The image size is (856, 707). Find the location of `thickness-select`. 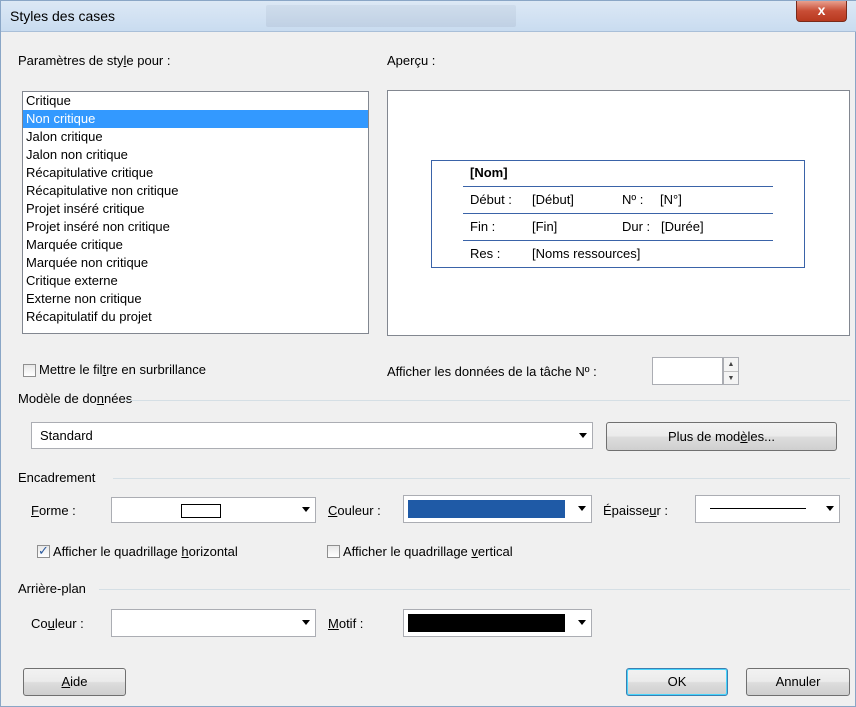

thickness-select is located at coordinates (767, 509).